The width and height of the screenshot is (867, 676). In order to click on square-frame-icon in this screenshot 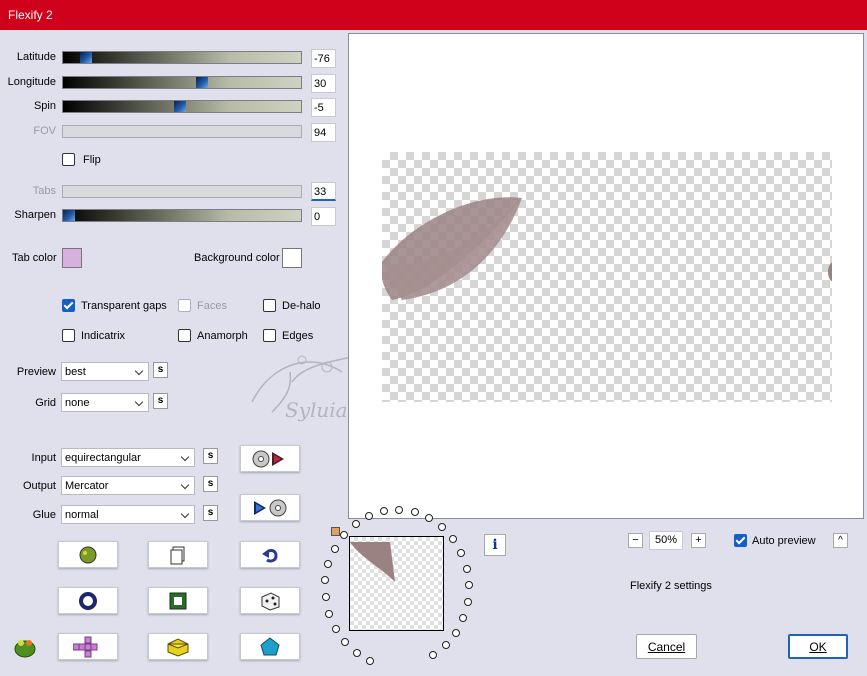, I will do `click(178, 600)`.